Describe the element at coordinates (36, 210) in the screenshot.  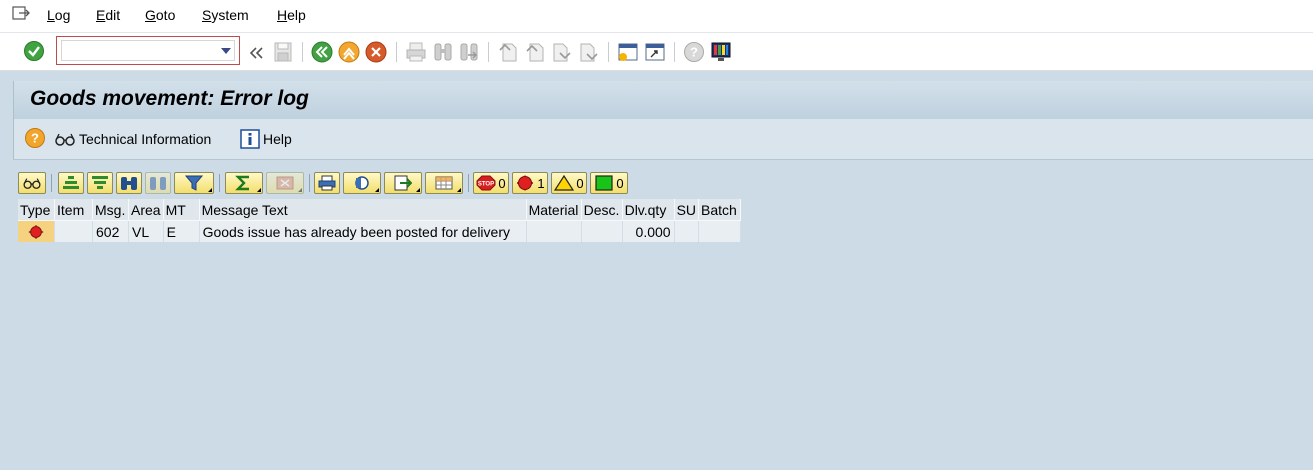
I see `column-header-type: Type` at that location.